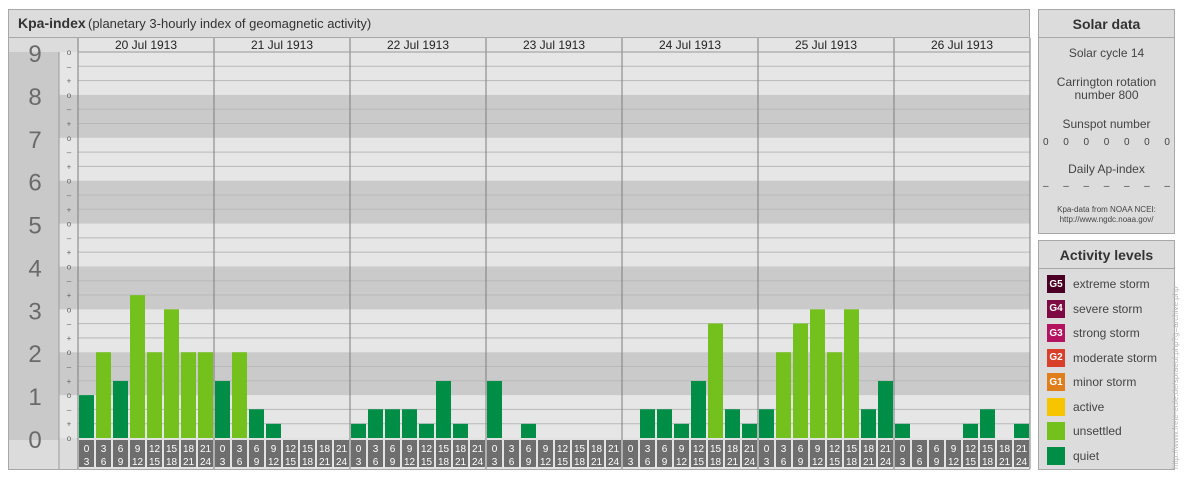  I want to click on source-line-1: Kpa-data from NOAA NCEI:, so click(1106, 209).